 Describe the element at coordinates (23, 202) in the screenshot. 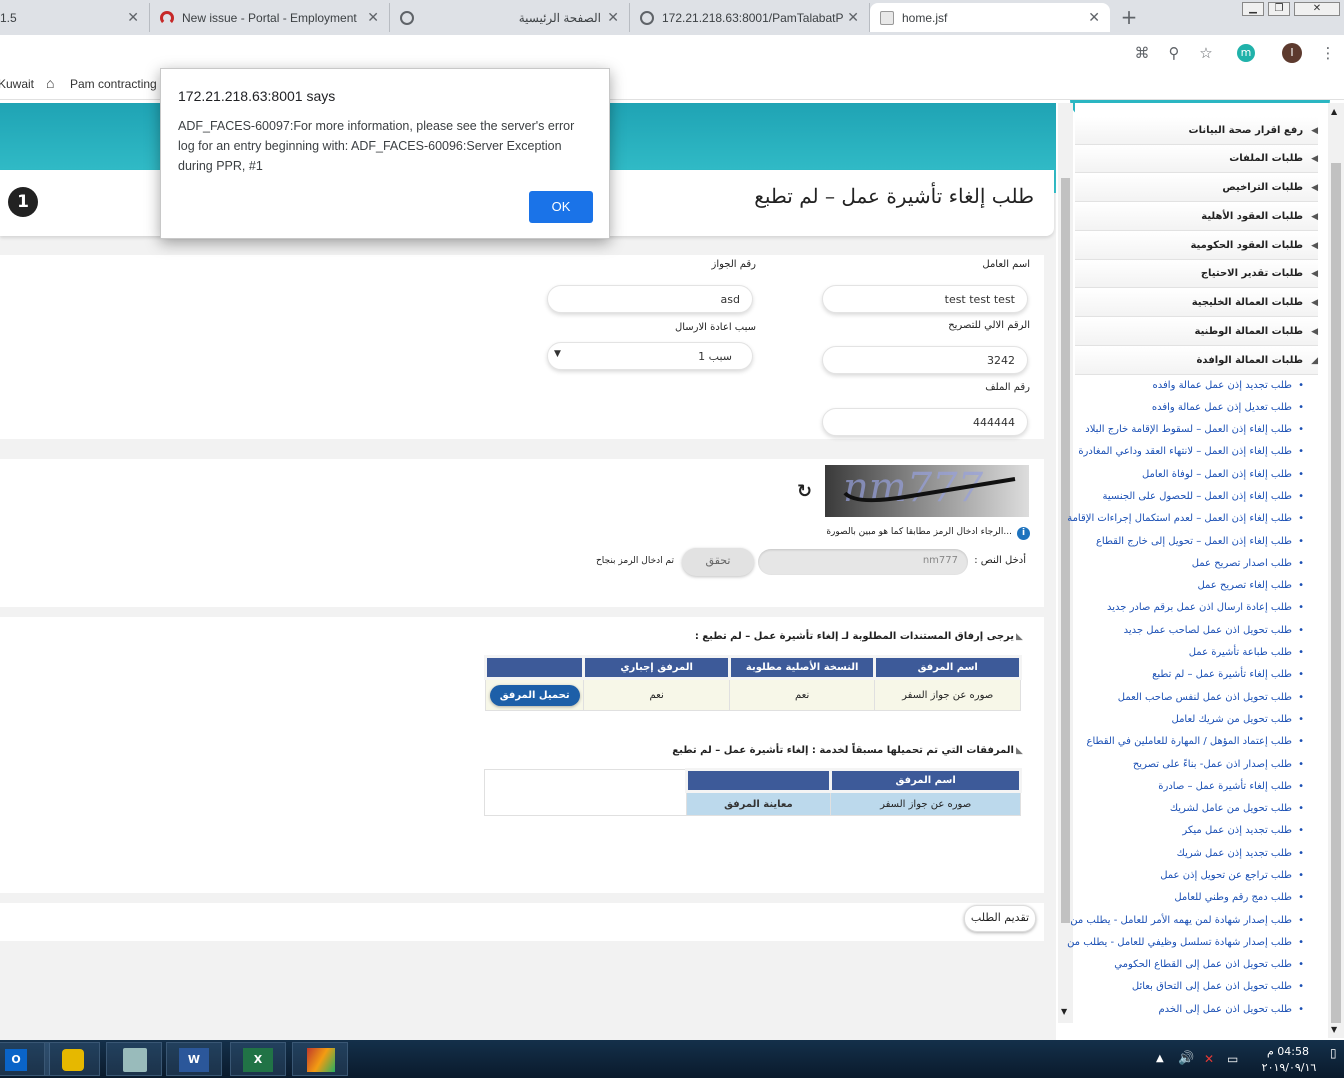

I see `step-badge: 1` at that location.